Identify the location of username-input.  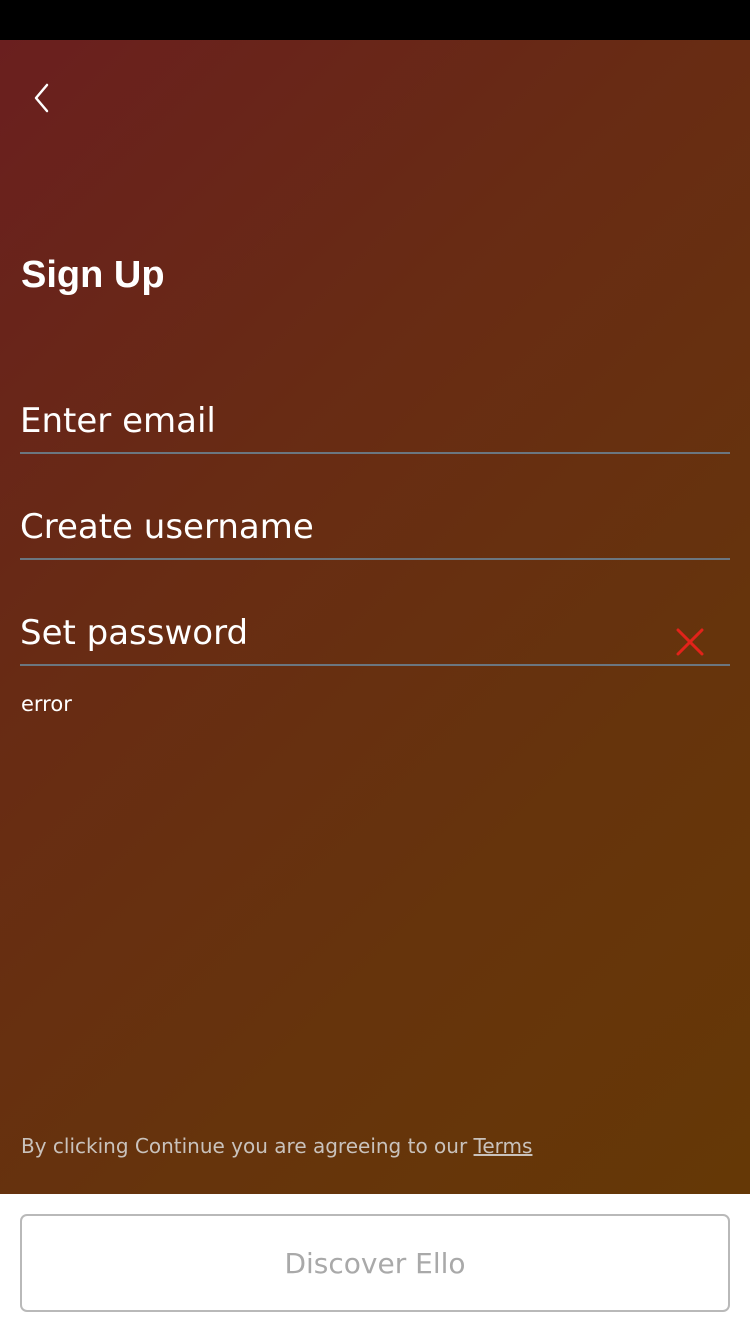
(340, 527).